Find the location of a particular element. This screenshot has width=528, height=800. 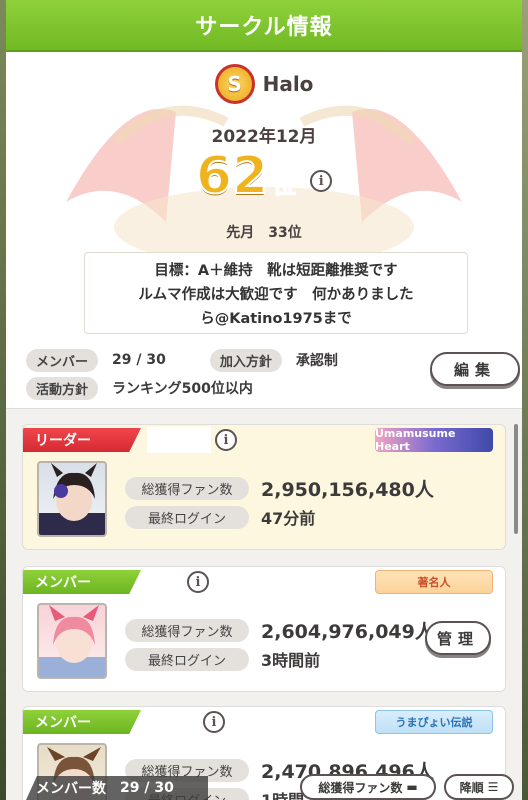

members-label: メンバー is located at coordinates (62, 360).